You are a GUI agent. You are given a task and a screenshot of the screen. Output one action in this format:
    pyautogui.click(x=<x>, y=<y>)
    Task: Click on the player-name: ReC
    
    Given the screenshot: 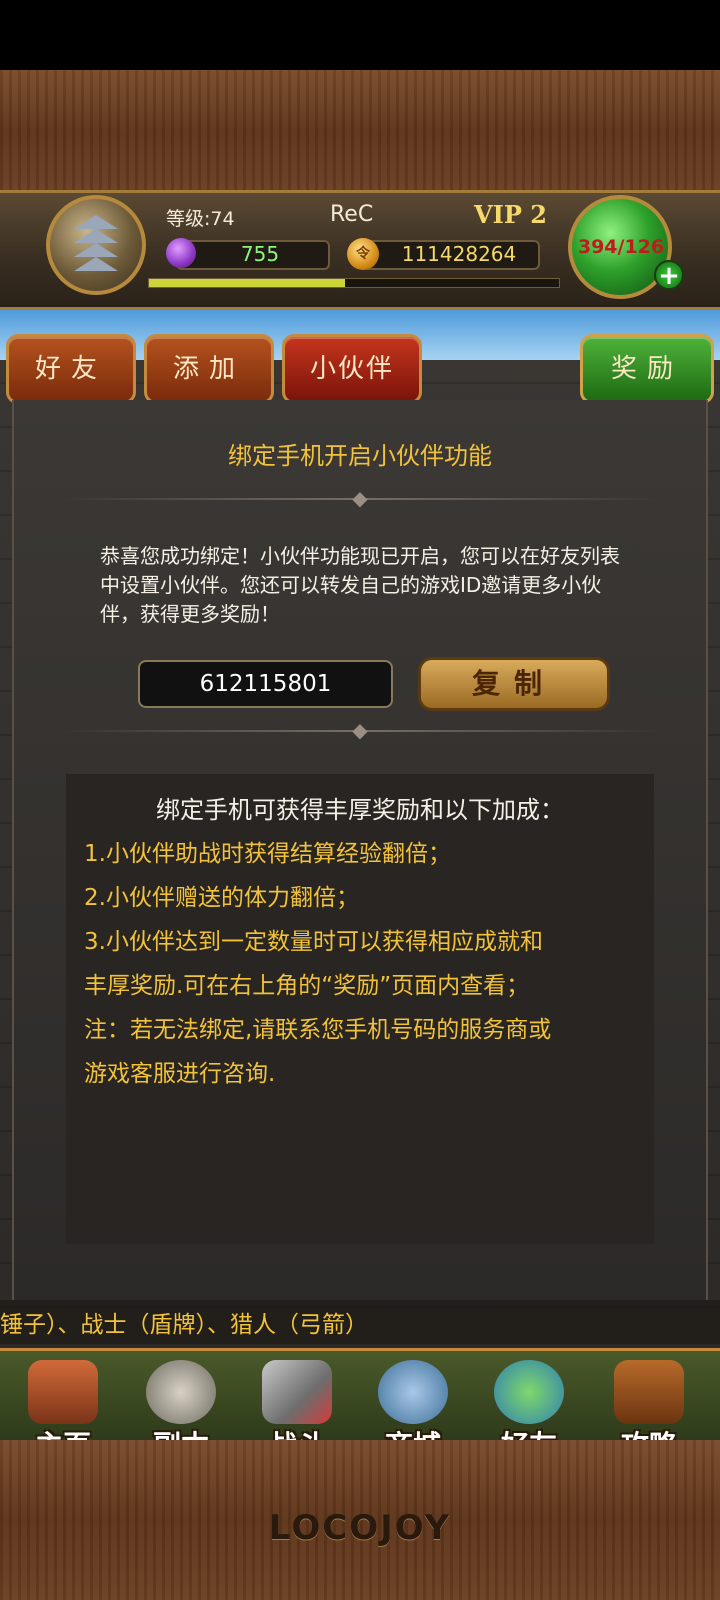 What is the action you would take?
    pyautogui.click(x=352, y=214)
    